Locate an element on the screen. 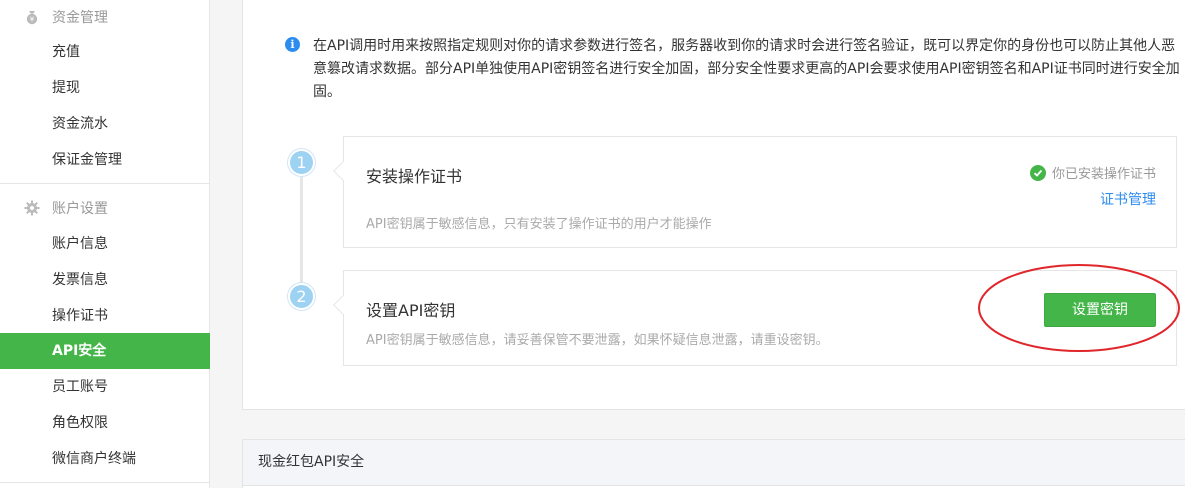  sidebar-group-fund: ¥ 资金管理 is located at coordinates (105, 17).